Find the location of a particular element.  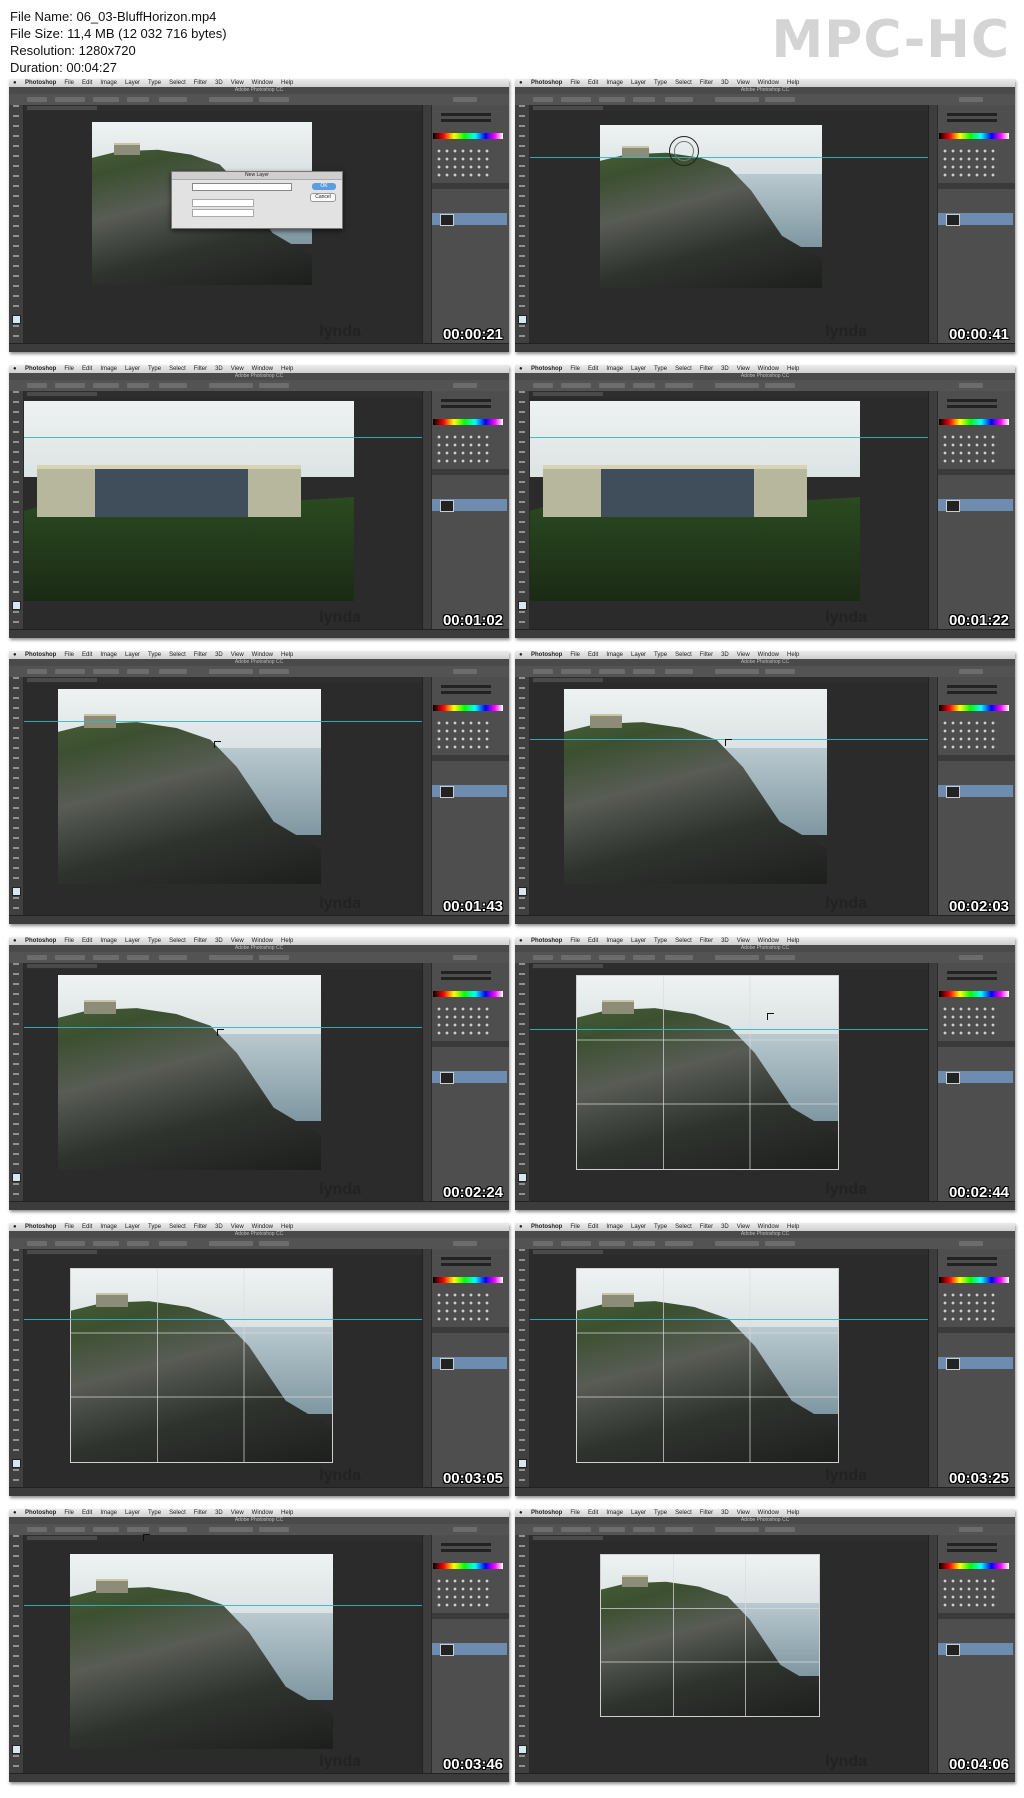

dialog-field is located at coordinates (223, 203).